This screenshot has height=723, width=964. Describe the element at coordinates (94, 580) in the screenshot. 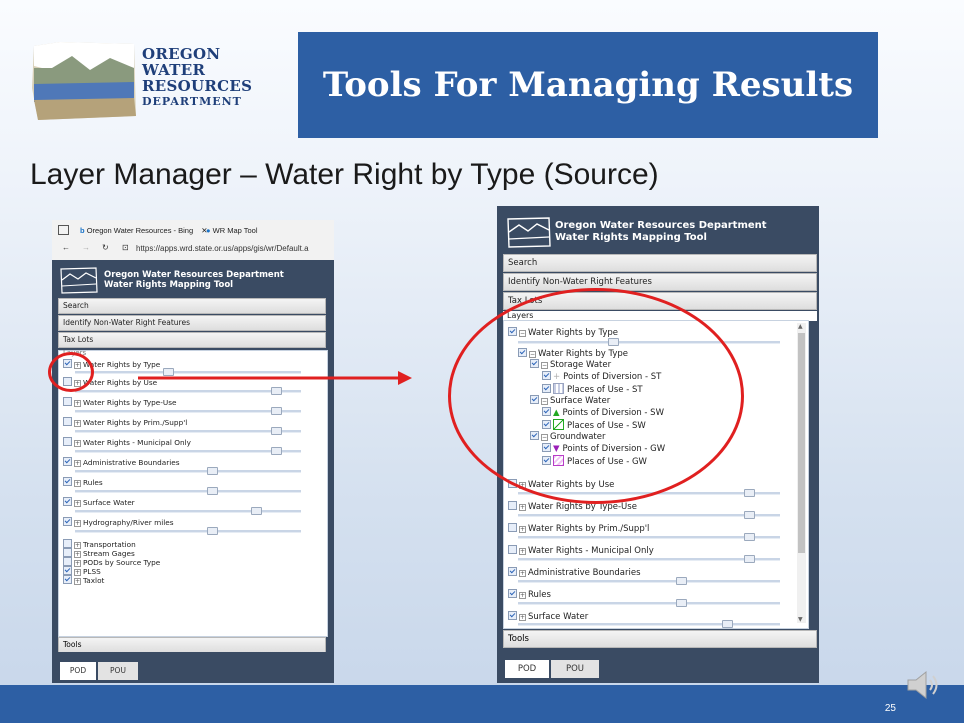

I see `layer-label: Taxlot` at that location.